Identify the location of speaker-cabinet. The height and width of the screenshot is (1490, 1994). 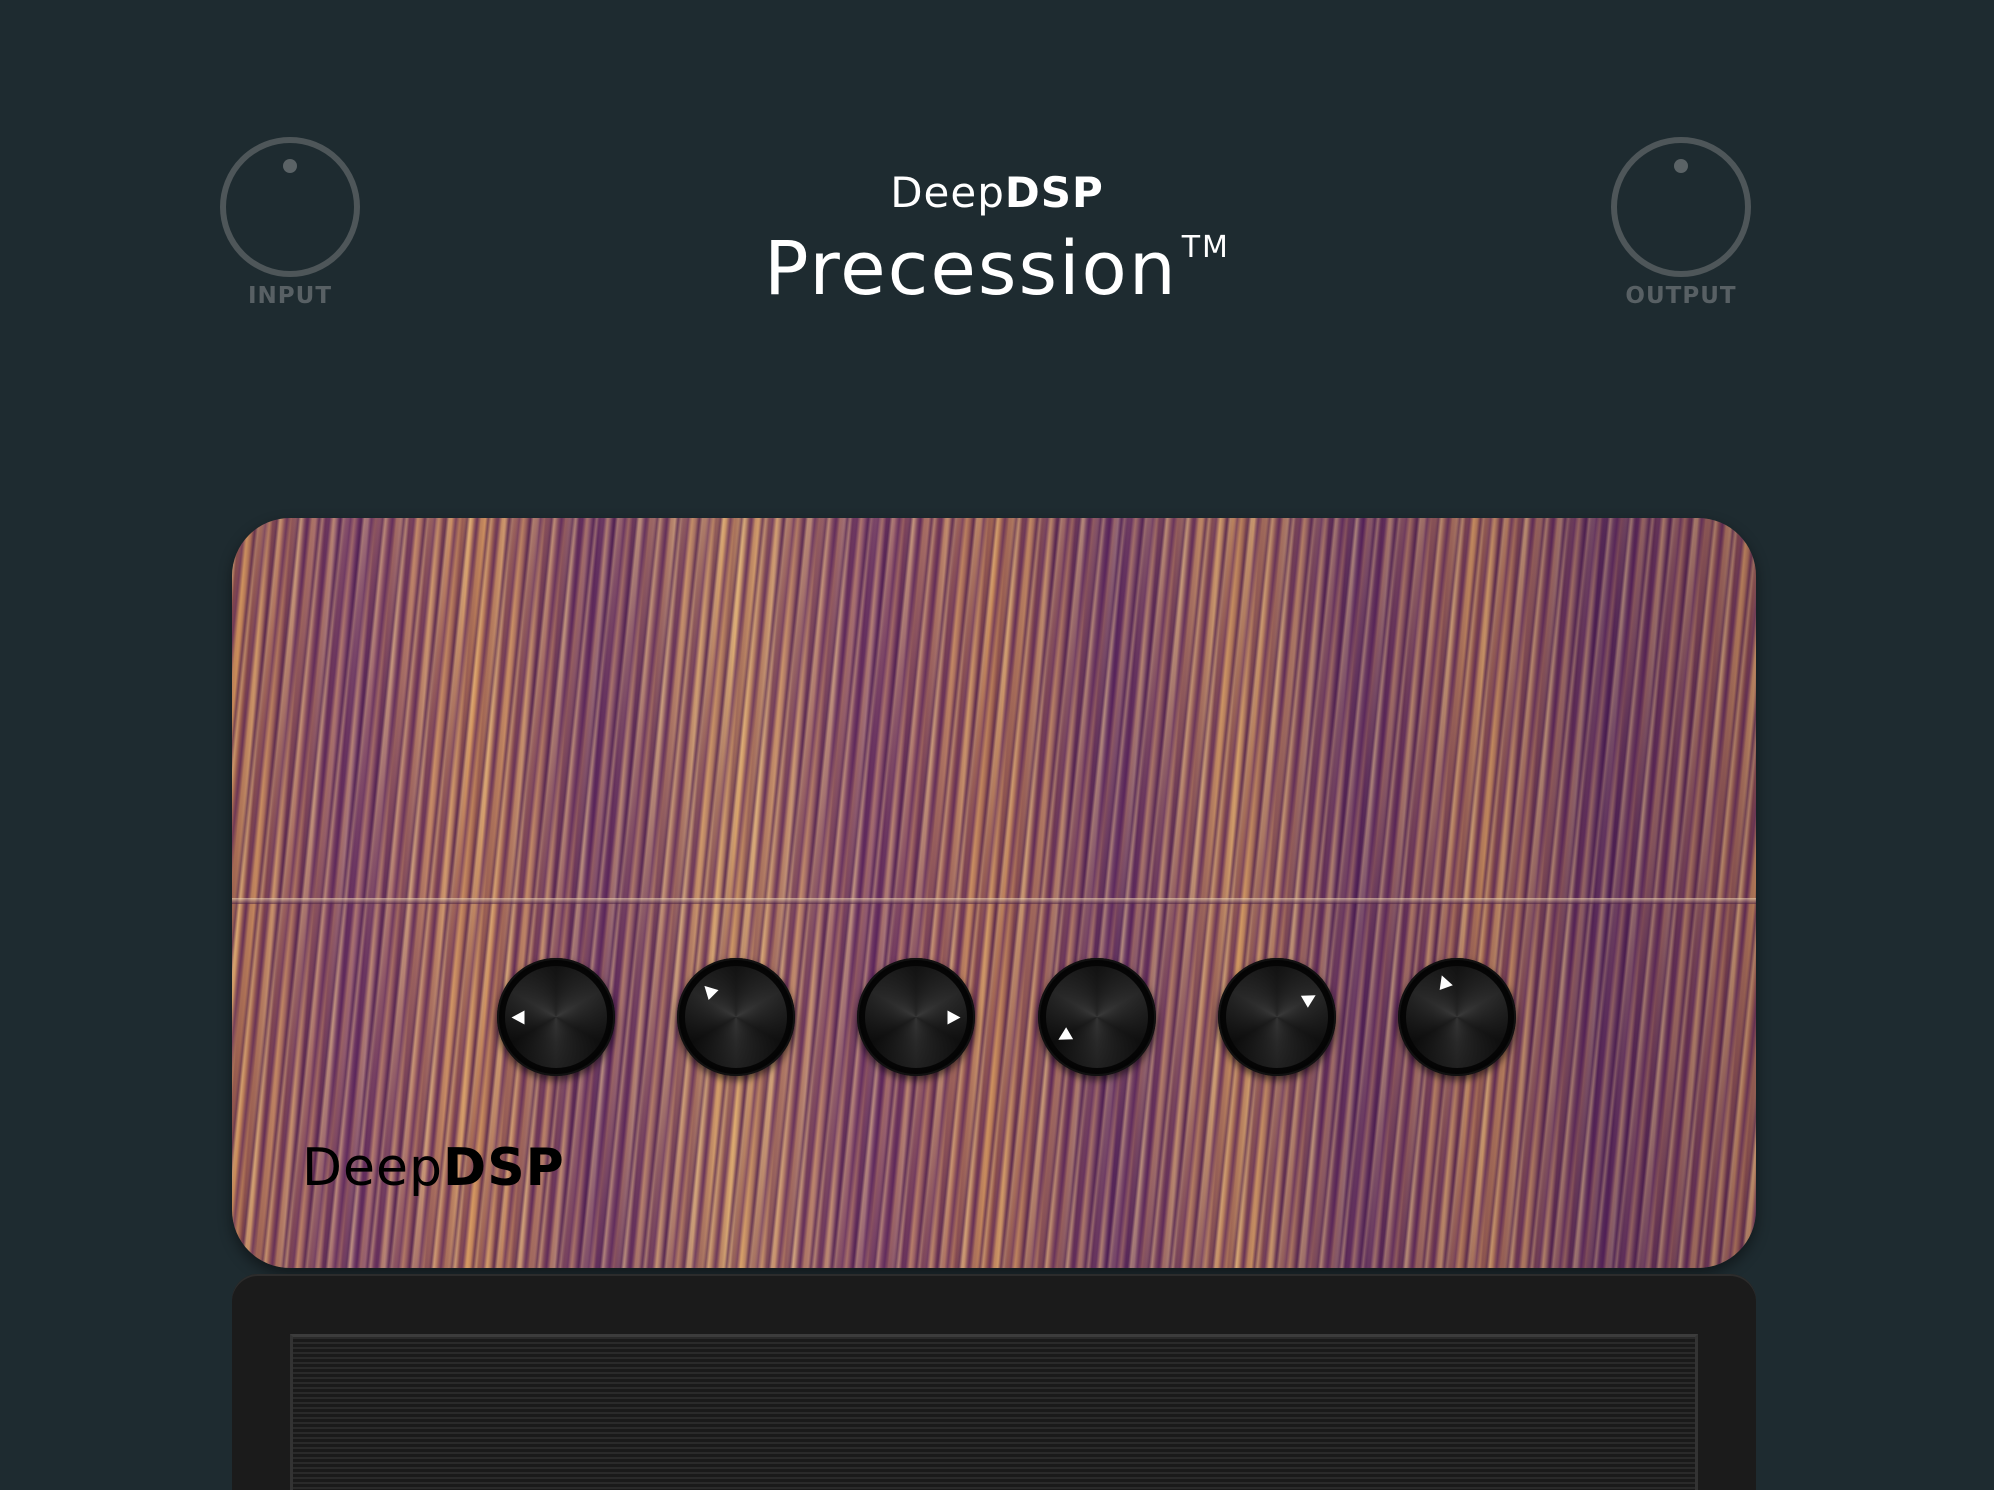
(994, 1382).